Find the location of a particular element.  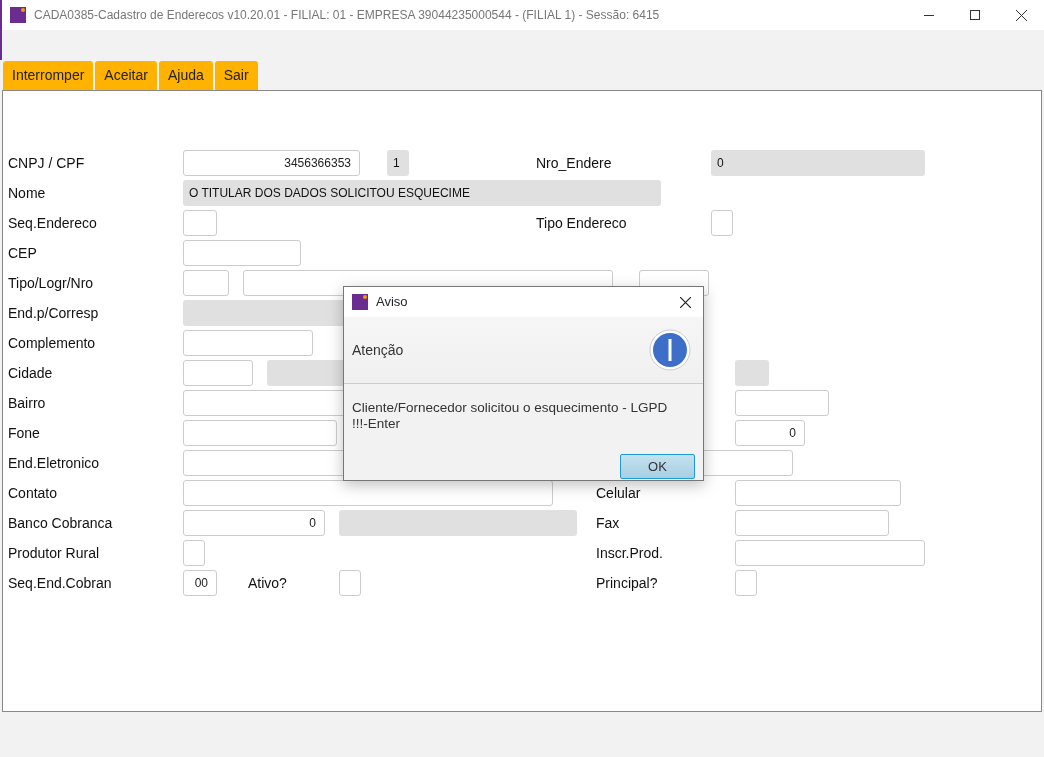

field-label: Banco Cobranca is located at coordinates (60, 523).